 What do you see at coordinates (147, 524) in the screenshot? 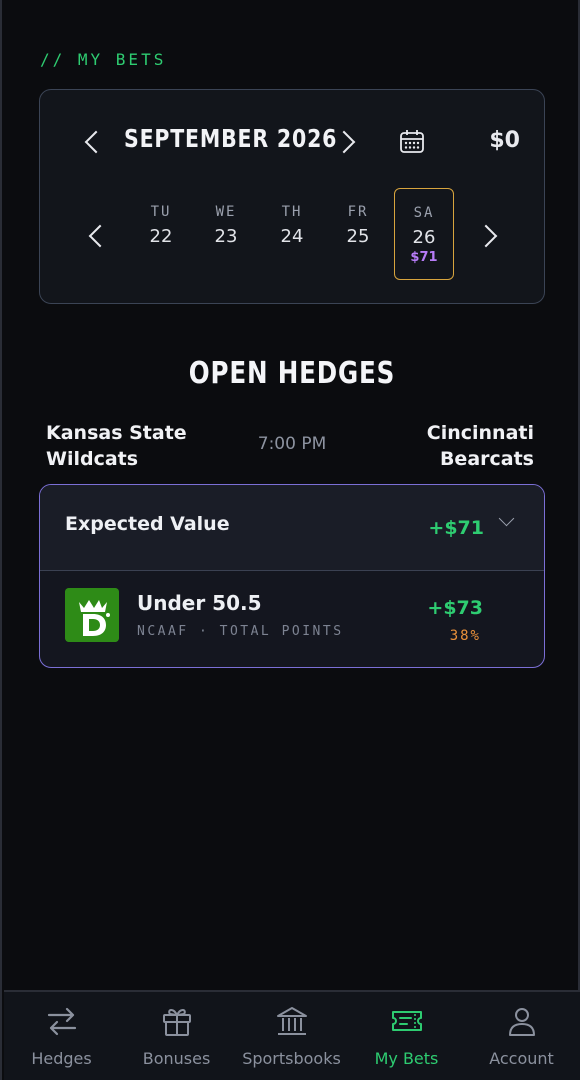
I see `expected-value-label: Expected Value` at bounding box center [147, 524].